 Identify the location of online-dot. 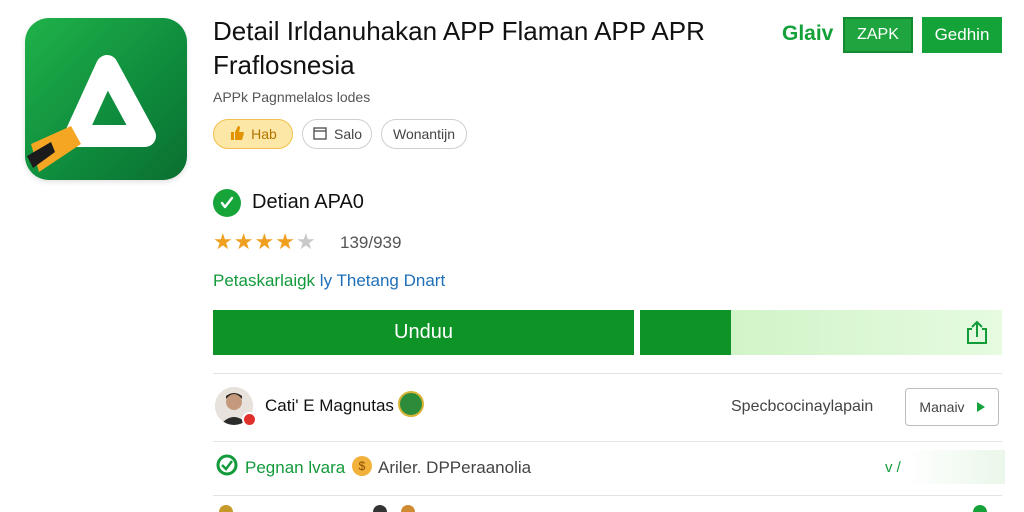
(249, 419).